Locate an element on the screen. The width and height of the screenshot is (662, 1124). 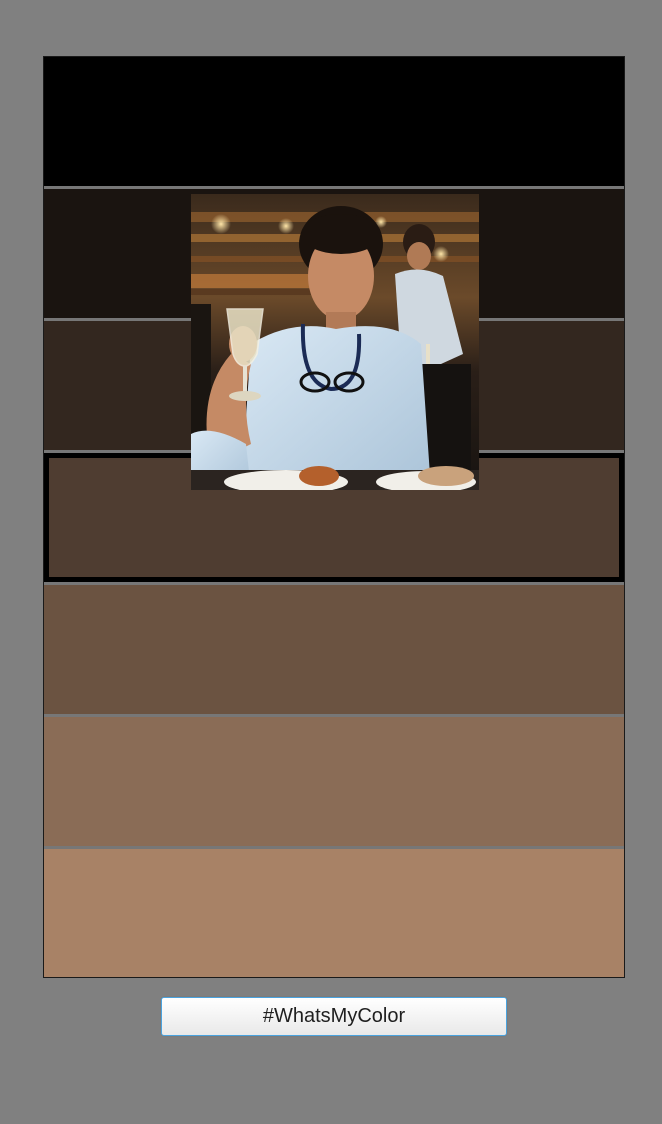
user-portrait-photo is located at coordinates (335, 342).